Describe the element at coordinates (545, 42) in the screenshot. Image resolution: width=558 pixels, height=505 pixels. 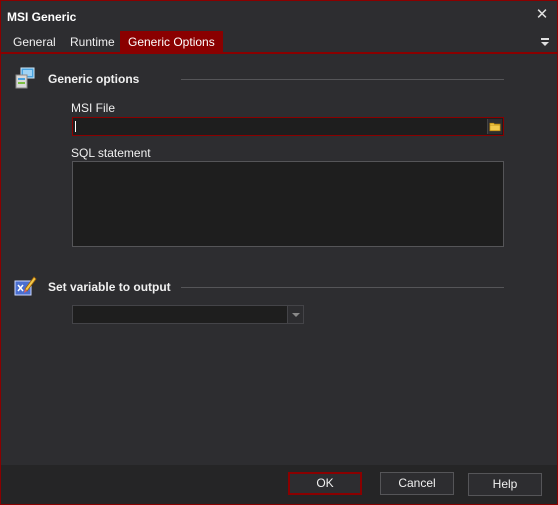
I see `dropdown-menu-icon` at that location.